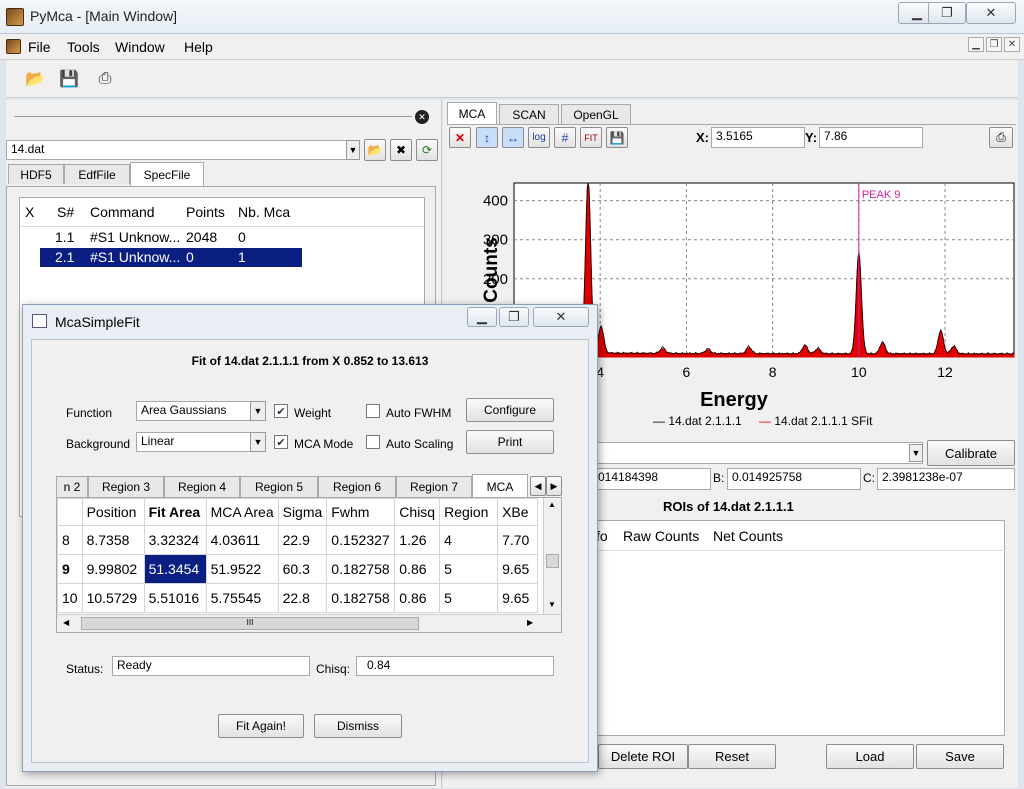  What do you see at coordinates (417, 512) in the screenshot?
I see `fit-column-header: Chisq` at bounding box center [417, 512].